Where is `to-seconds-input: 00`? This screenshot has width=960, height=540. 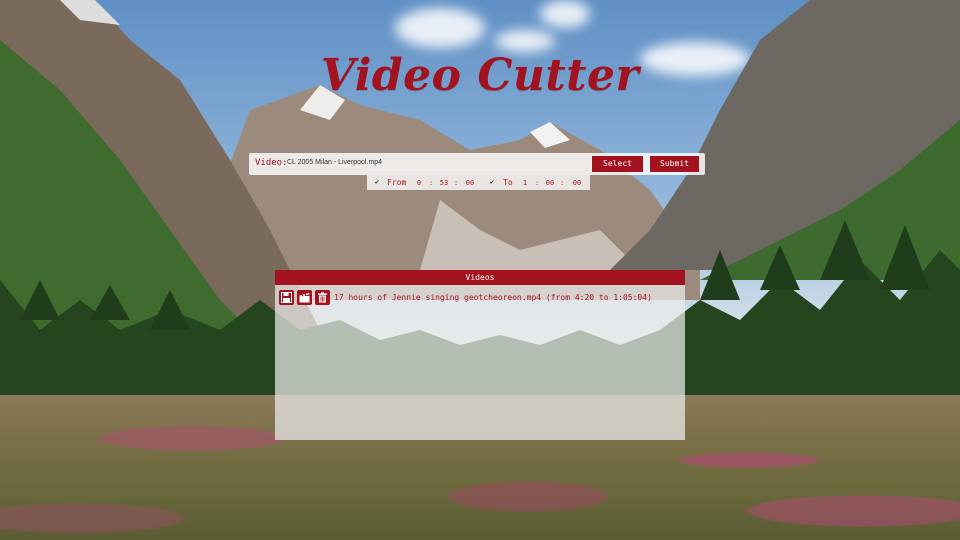 to-seconds-input: 00 is located at coordinates (577, 183).